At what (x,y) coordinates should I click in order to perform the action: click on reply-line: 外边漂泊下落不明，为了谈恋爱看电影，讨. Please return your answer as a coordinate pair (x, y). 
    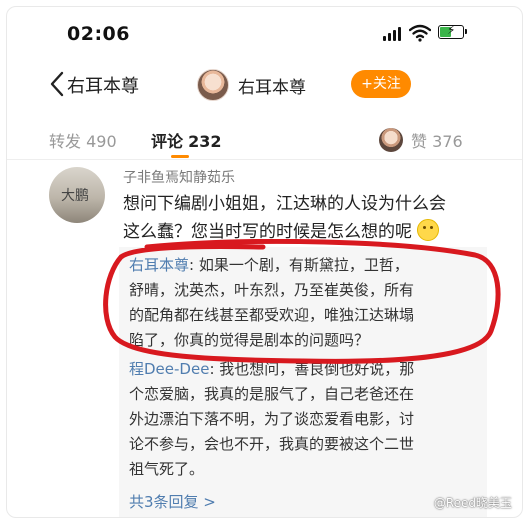
    Looking at the image, I should click on (272, 419).